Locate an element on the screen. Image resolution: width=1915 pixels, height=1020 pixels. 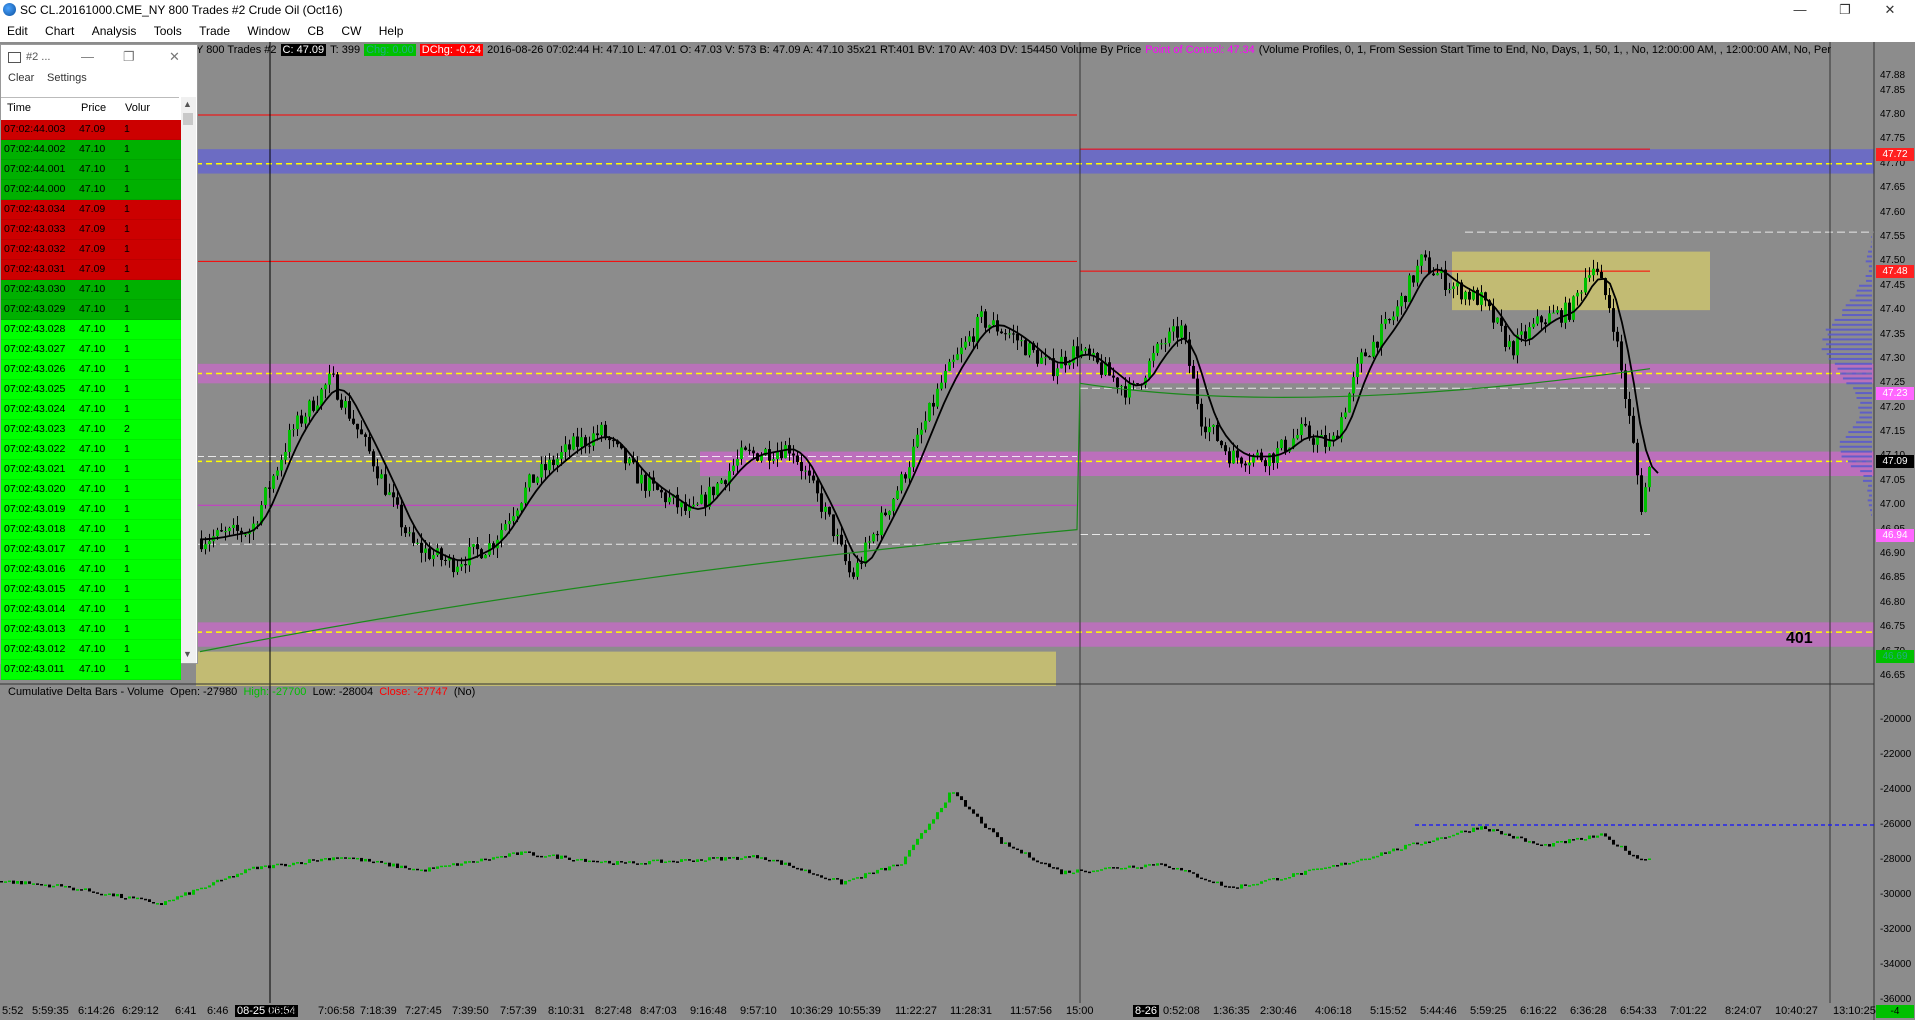
ts-row: 07:02:43.032 47.09 1 is located at coordinates (91, 250).